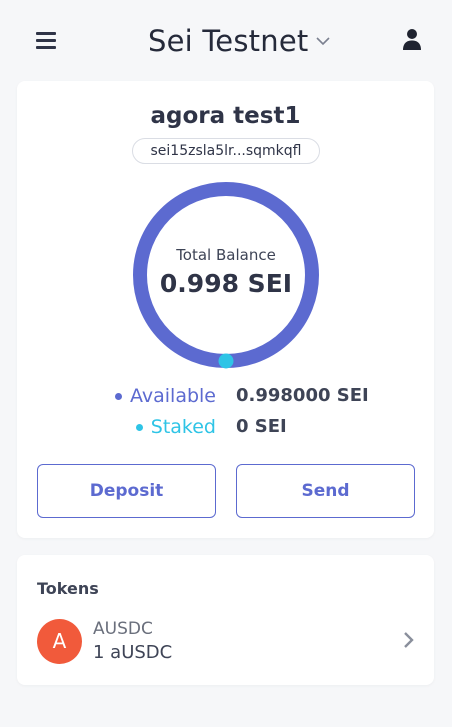  I want to click on staked-label: Staked, so click(183, 427).